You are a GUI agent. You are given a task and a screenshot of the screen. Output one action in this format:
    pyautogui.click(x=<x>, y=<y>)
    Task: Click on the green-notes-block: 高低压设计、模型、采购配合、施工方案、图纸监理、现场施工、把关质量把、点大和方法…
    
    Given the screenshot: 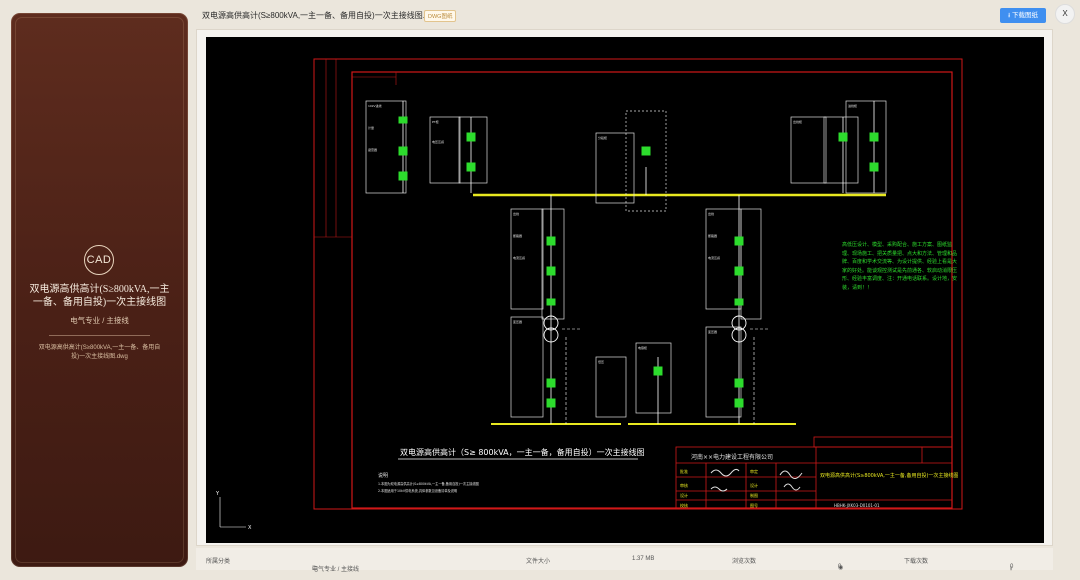 What is the action you would take?
    pyautogui.click(x=900, y=266)
    